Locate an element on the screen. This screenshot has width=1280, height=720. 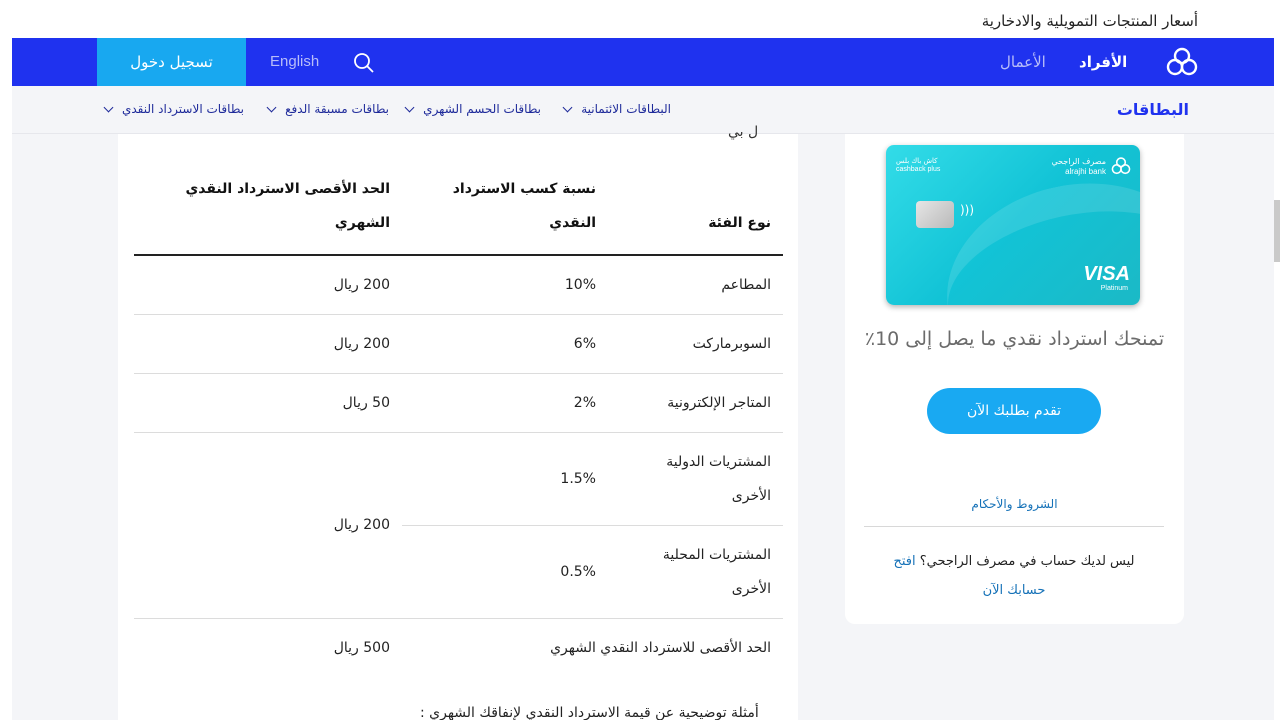
table-row: المشتريات الدولية الأخرى 1.5% 200 ريال is located at coordinates (458, 525).